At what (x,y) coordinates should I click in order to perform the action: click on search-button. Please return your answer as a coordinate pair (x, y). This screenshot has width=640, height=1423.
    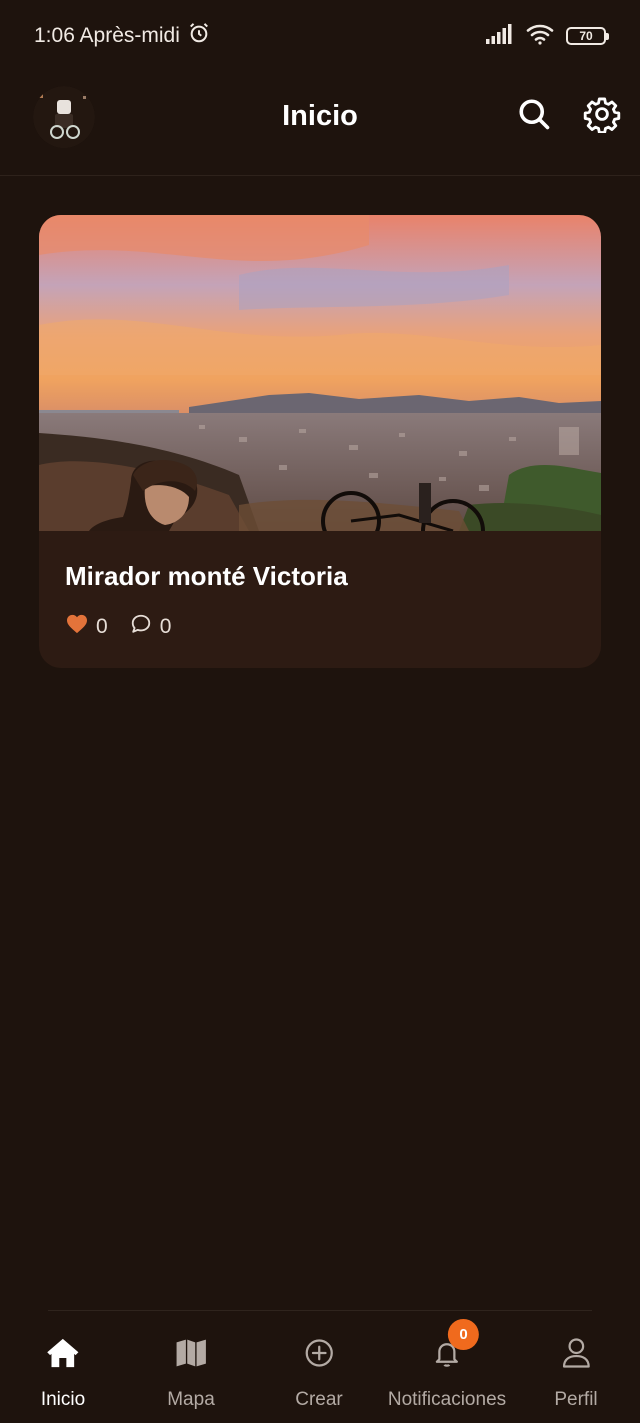
    Looking at the image, I should click on (534, 116).